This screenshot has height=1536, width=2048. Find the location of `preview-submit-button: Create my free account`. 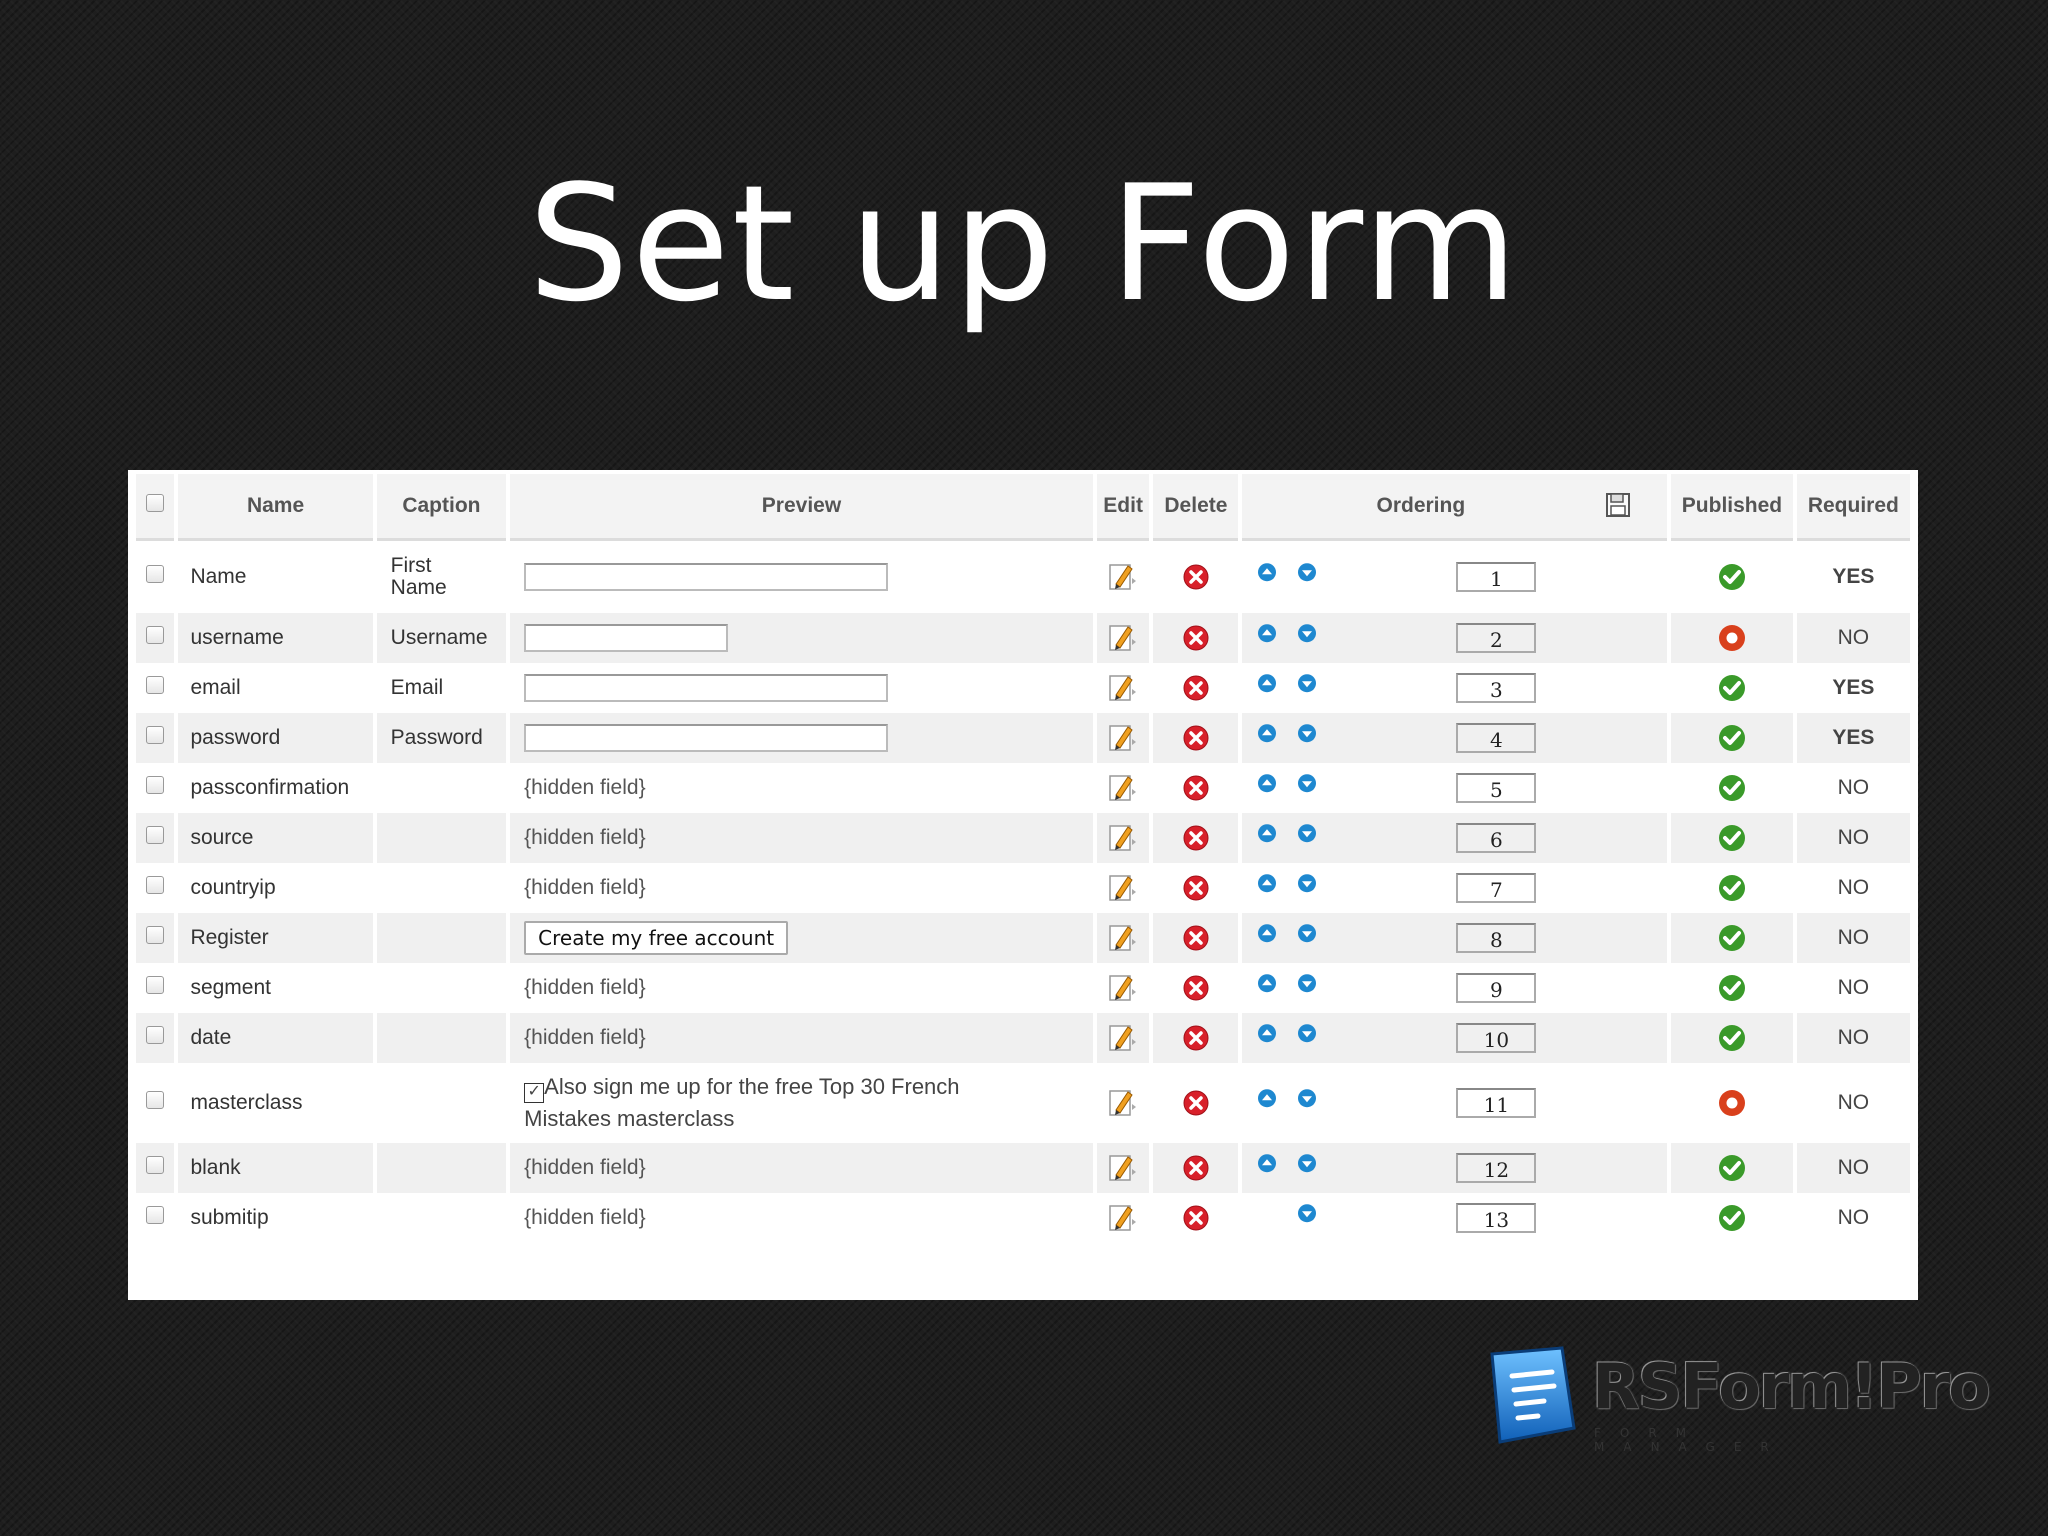

preview-submit-button: Create my free account is located at coordinates (656, 938).